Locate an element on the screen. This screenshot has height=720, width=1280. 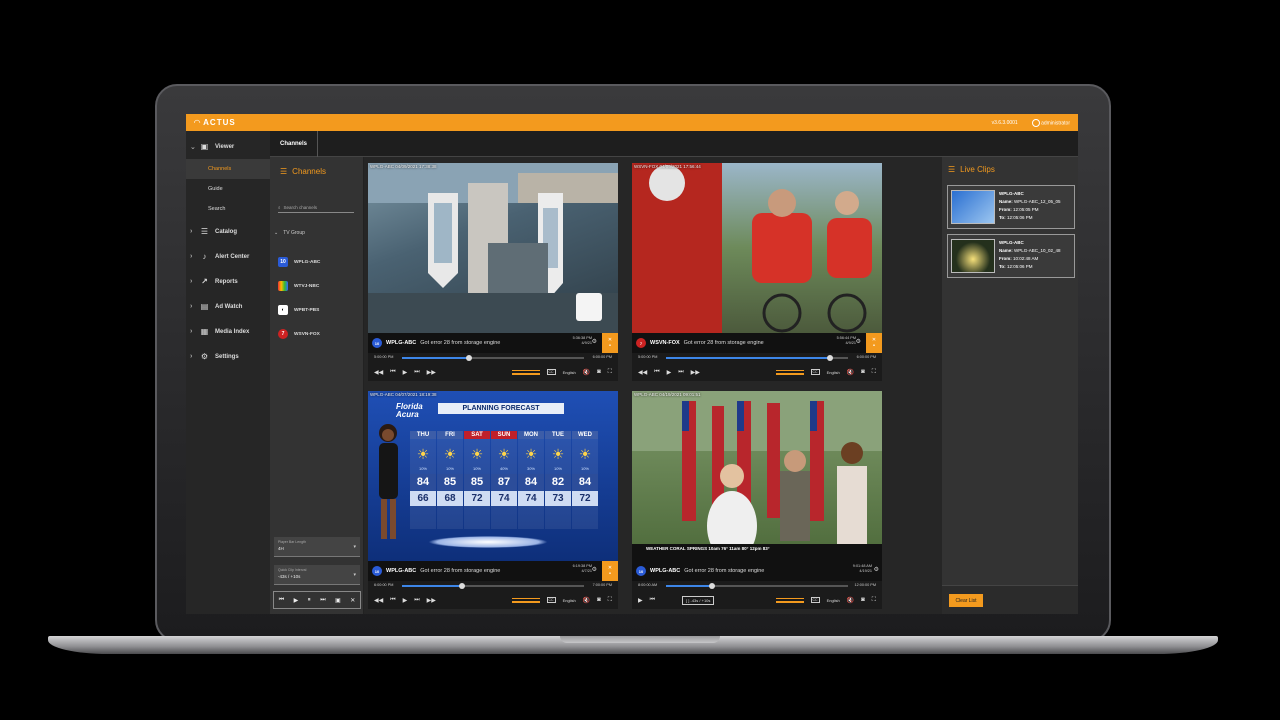
menu-icon: ☰ is located at coordinates (284, 171).